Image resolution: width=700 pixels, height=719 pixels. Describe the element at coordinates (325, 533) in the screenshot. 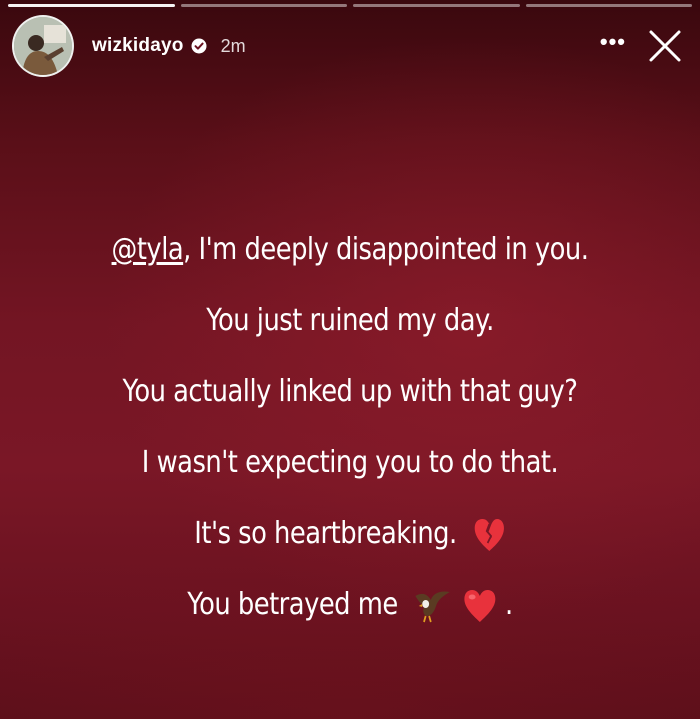

I see `message-text: It's so heartbreaking.` at that location.